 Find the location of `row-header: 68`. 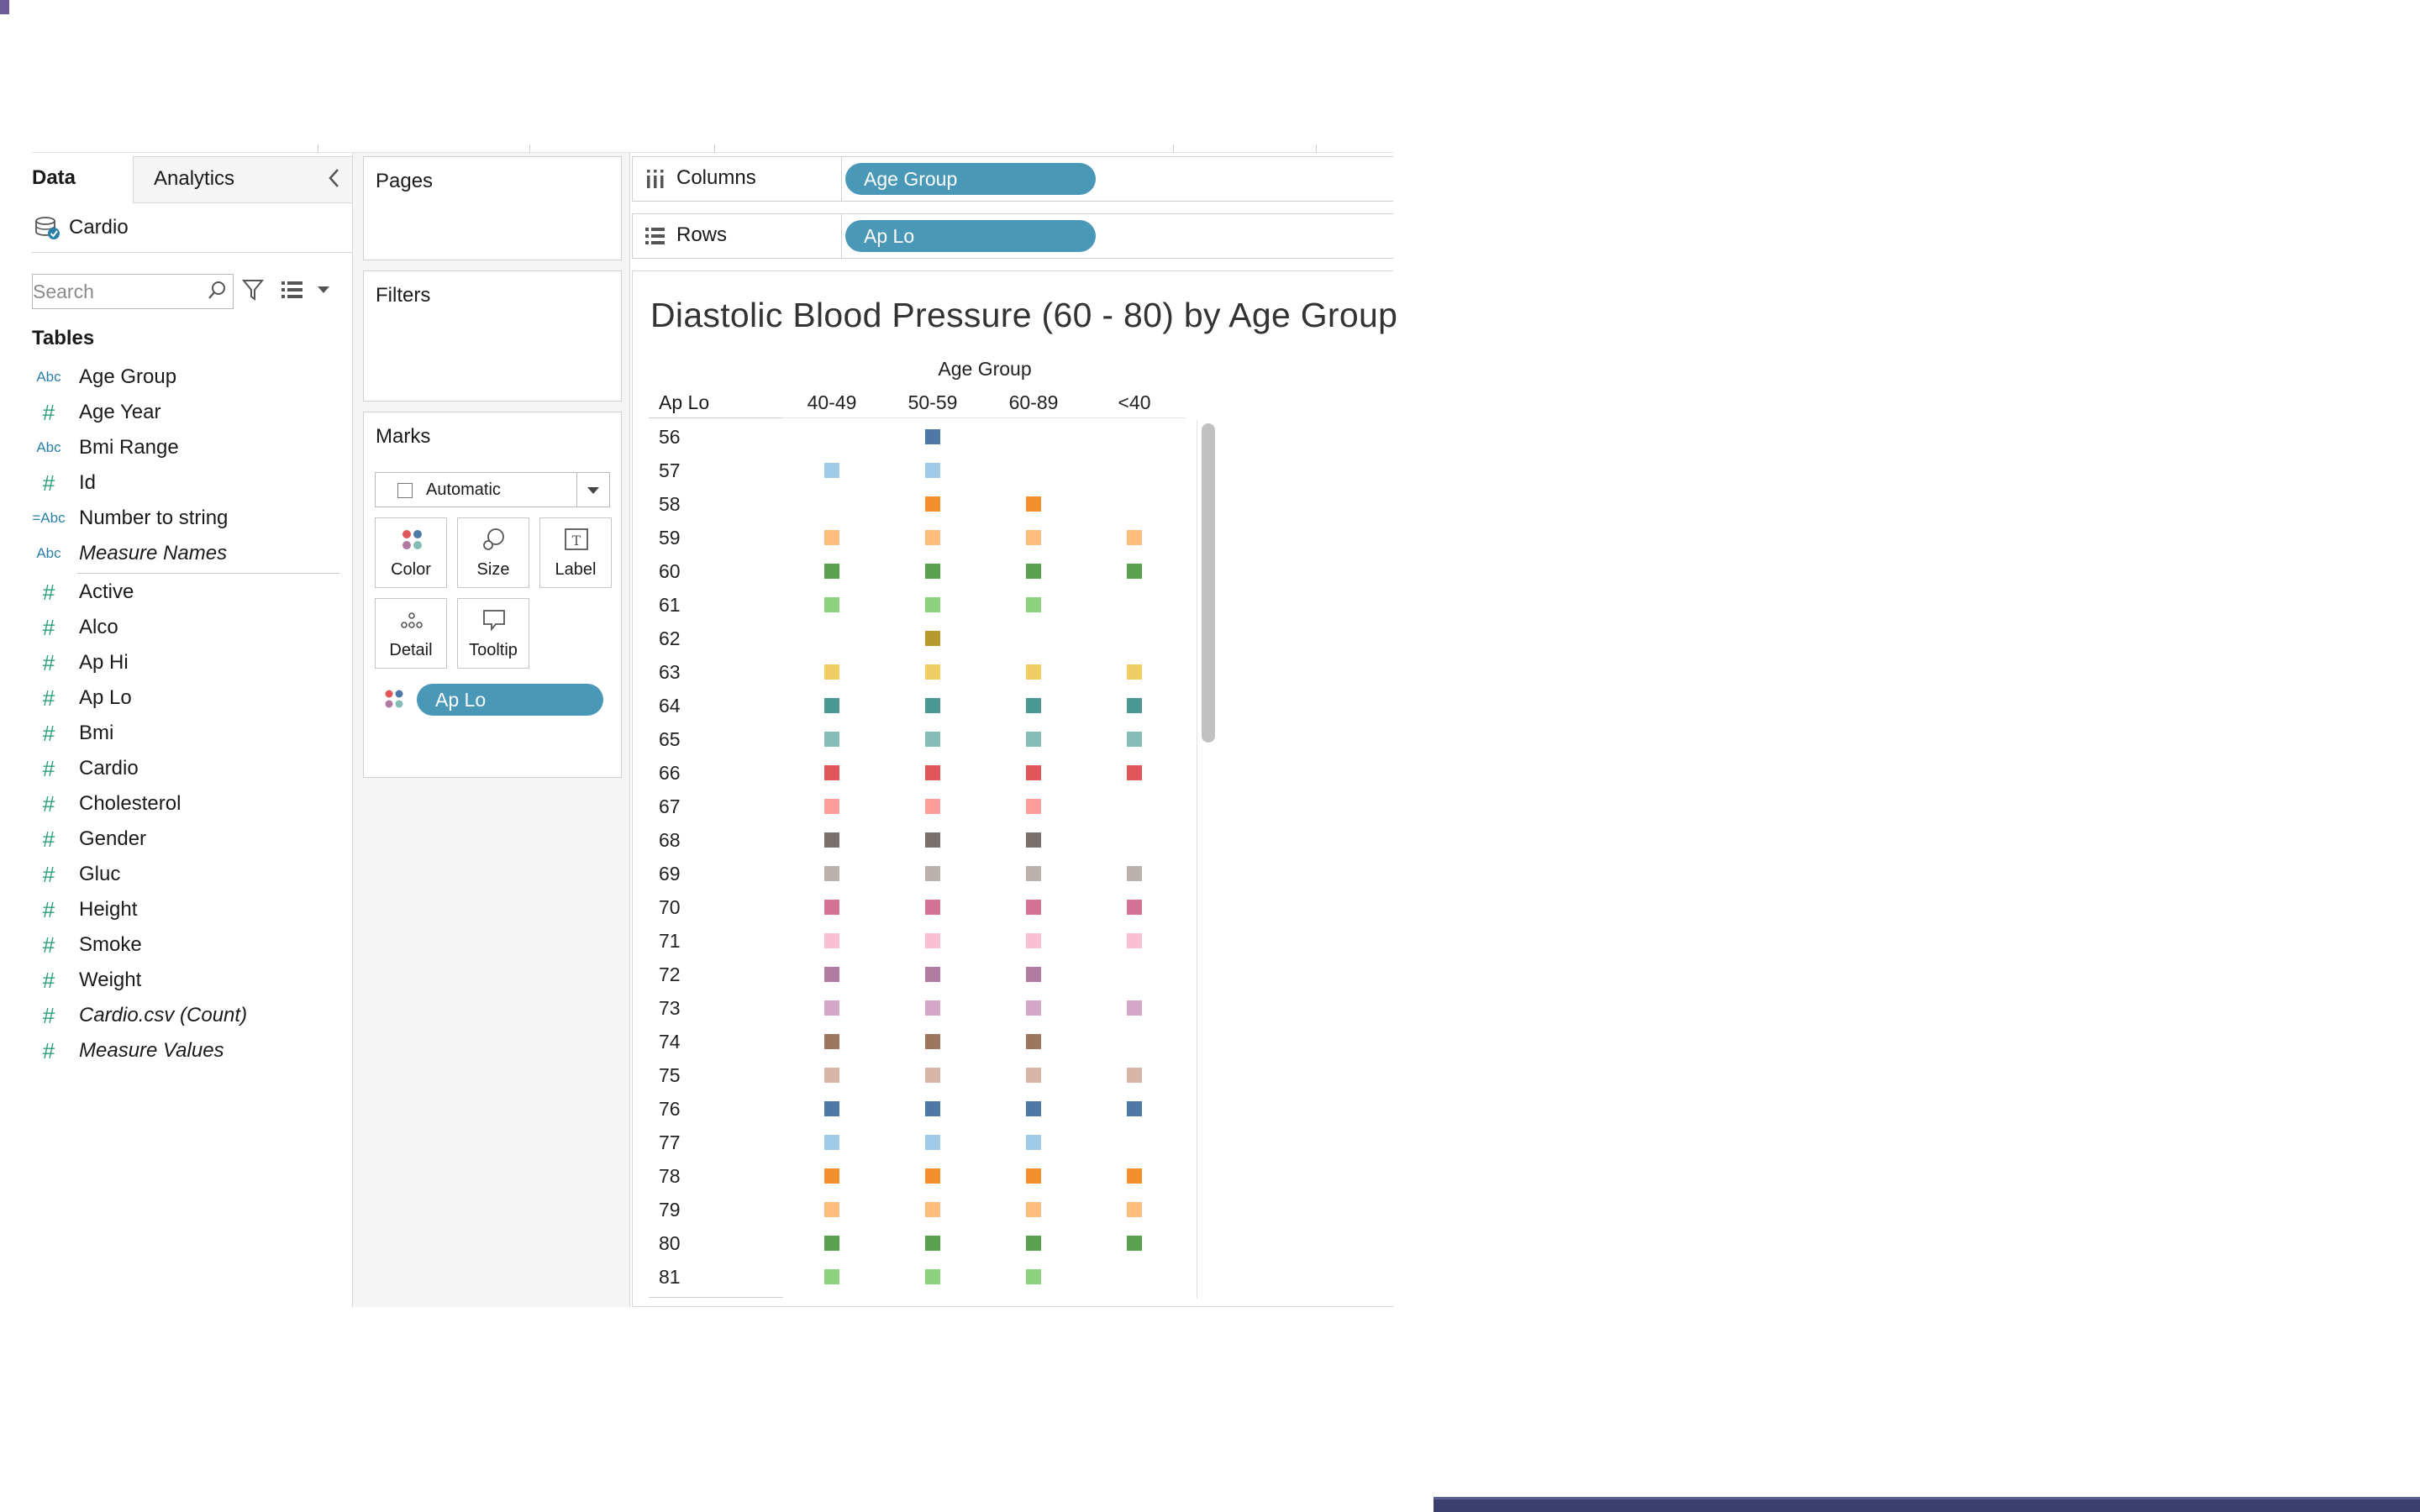

row-header: 68 is located at coordinates (692, 840).